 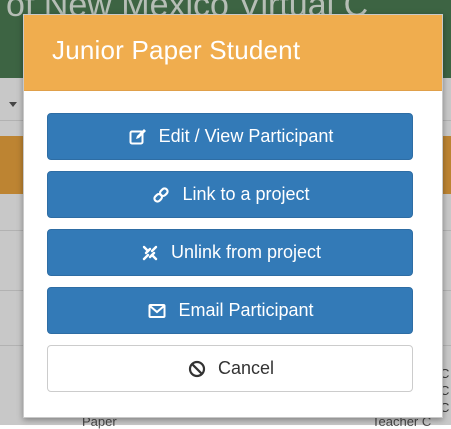 What do you see at coordinates (176, 50) in the screenshot?
I see `modal-title: Junior Paper Student` at bounding box center [176, 50].